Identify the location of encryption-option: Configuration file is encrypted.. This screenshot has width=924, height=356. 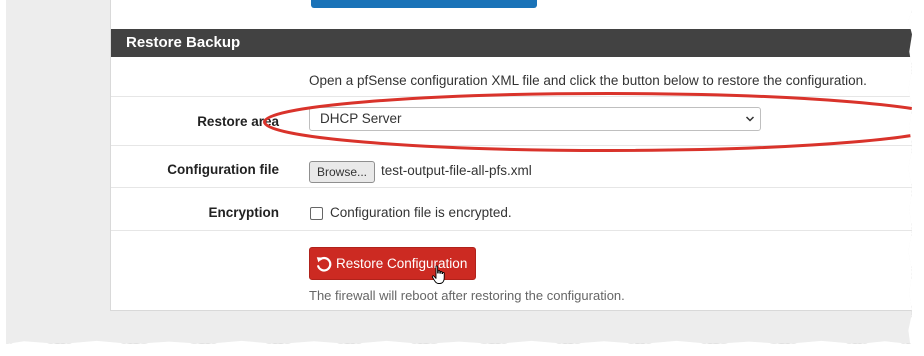
(511, 214).